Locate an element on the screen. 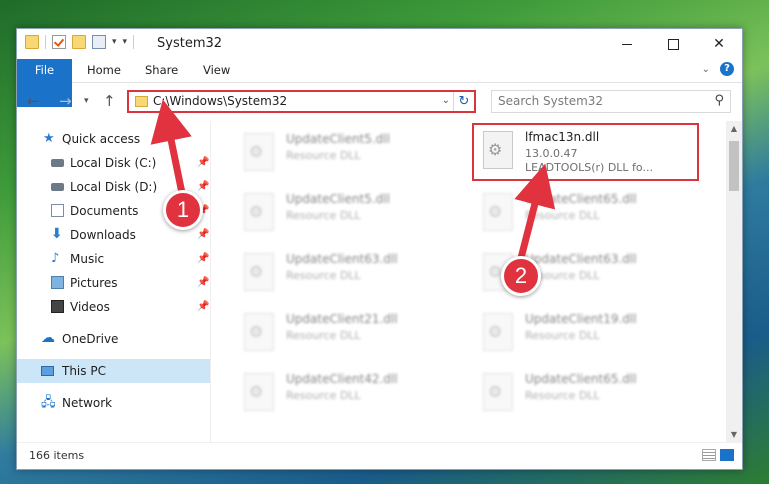 The height and width of the screenshot is (484, 769). step-1-badge: 1 is located at coordinates (183, 210).